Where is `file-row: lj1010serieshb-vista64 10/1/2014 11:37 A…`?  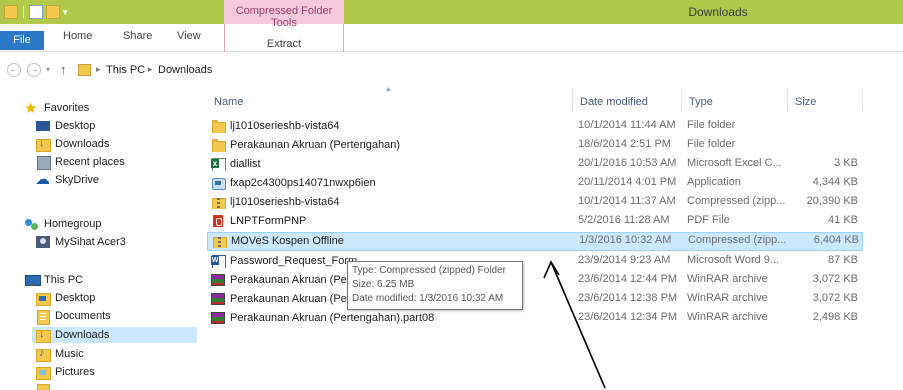
file-row: lj1010serieshb-vista64 10/1/2014 11:37 A… is located at coordinates (535, 202).